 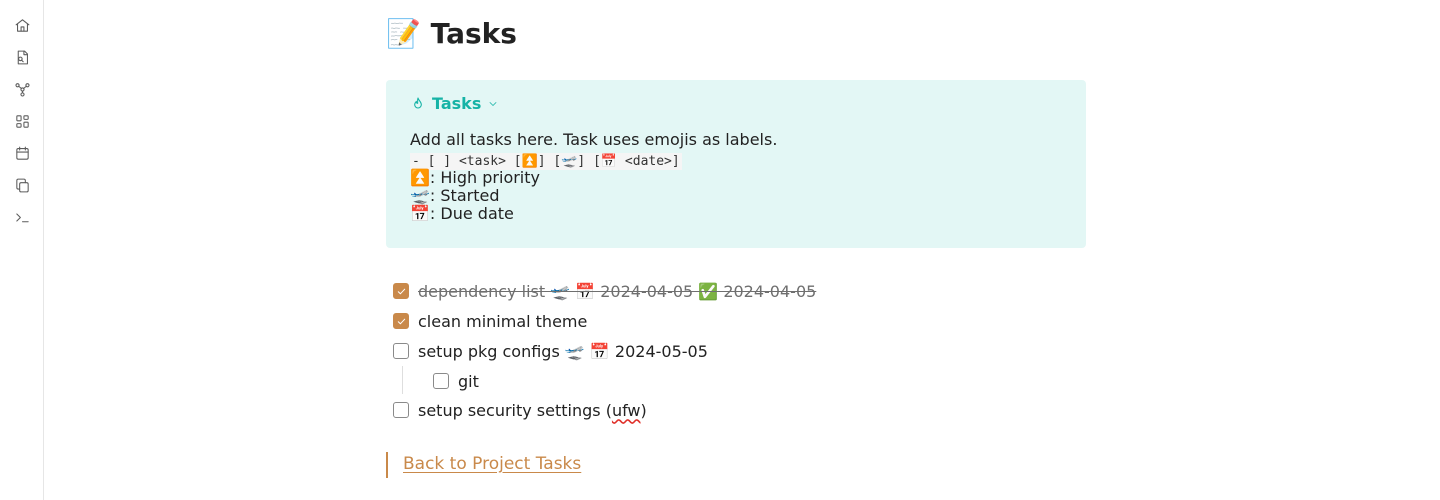 What do you see at coordinates (468, 381) in the screenshot?
I see `task-text: git` at bounding box center [468, 381].